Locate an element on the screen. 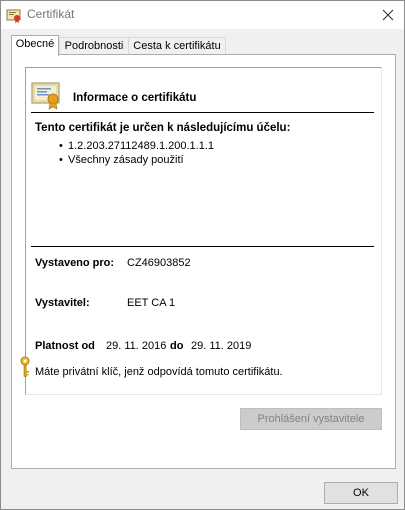 The image size is (405, 510). issuer-value: EET CA 1 is located at coordinates (151, 303).